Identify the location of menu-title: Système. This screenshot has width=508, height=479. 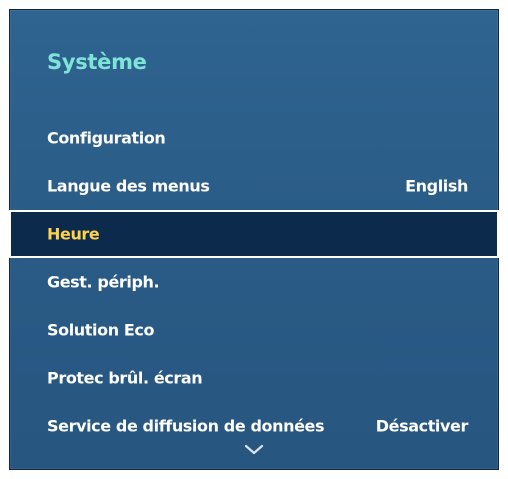
(97, 62).